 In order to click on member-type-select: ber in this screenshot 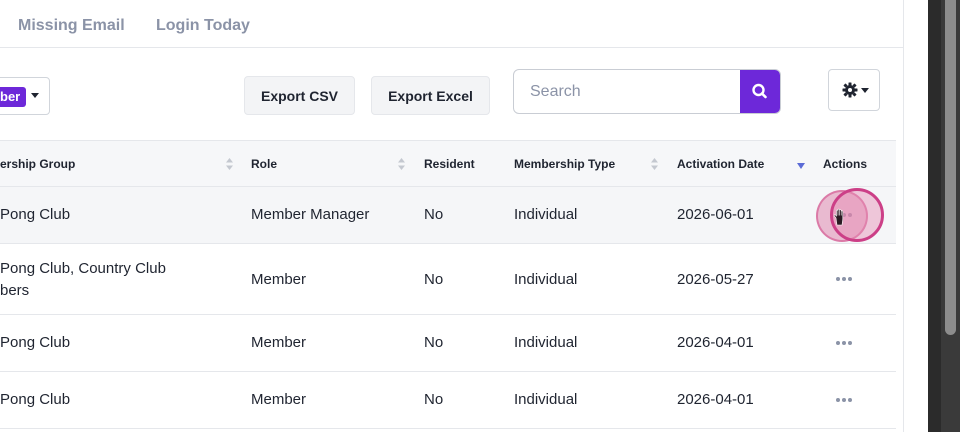, I will do `click(25, 96)`.